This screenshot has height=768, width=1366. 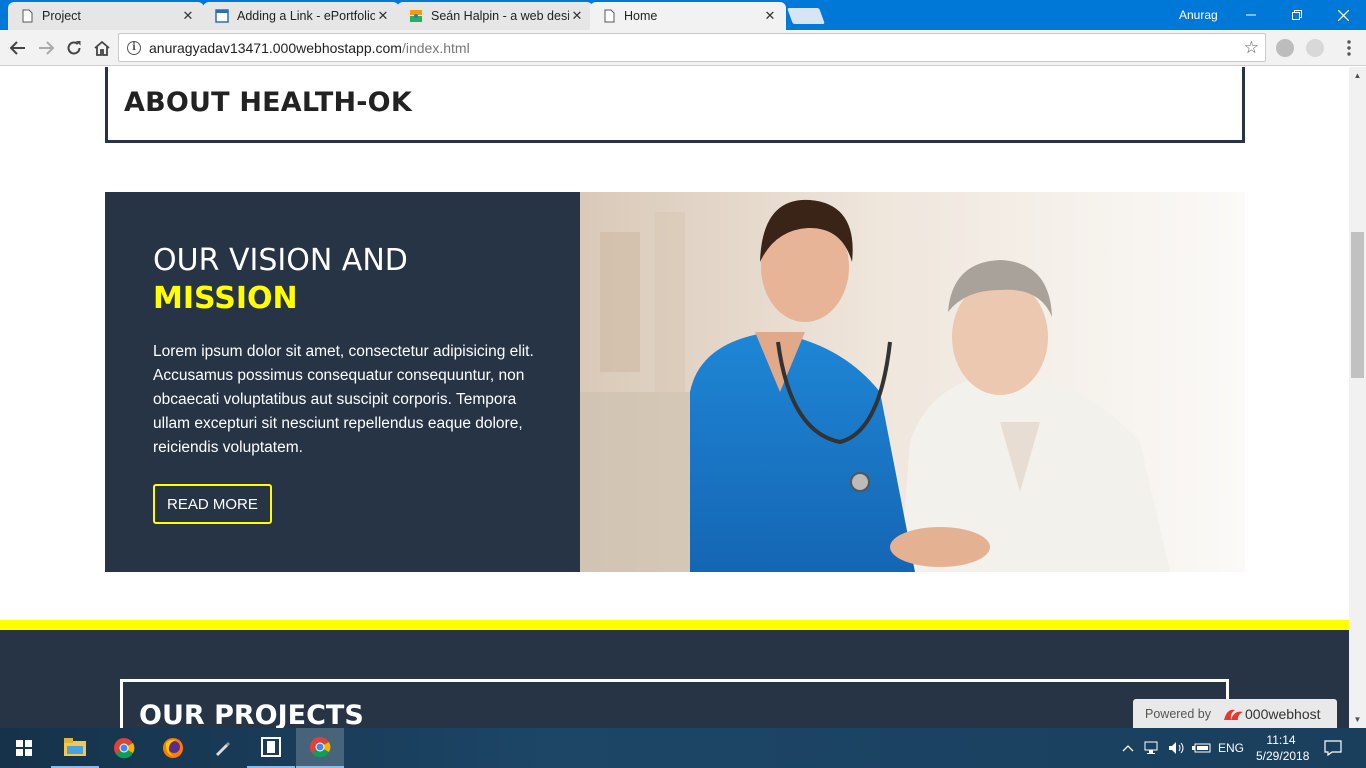 I want to click on menu-kebab-icon, so click(x=1349, y=48).